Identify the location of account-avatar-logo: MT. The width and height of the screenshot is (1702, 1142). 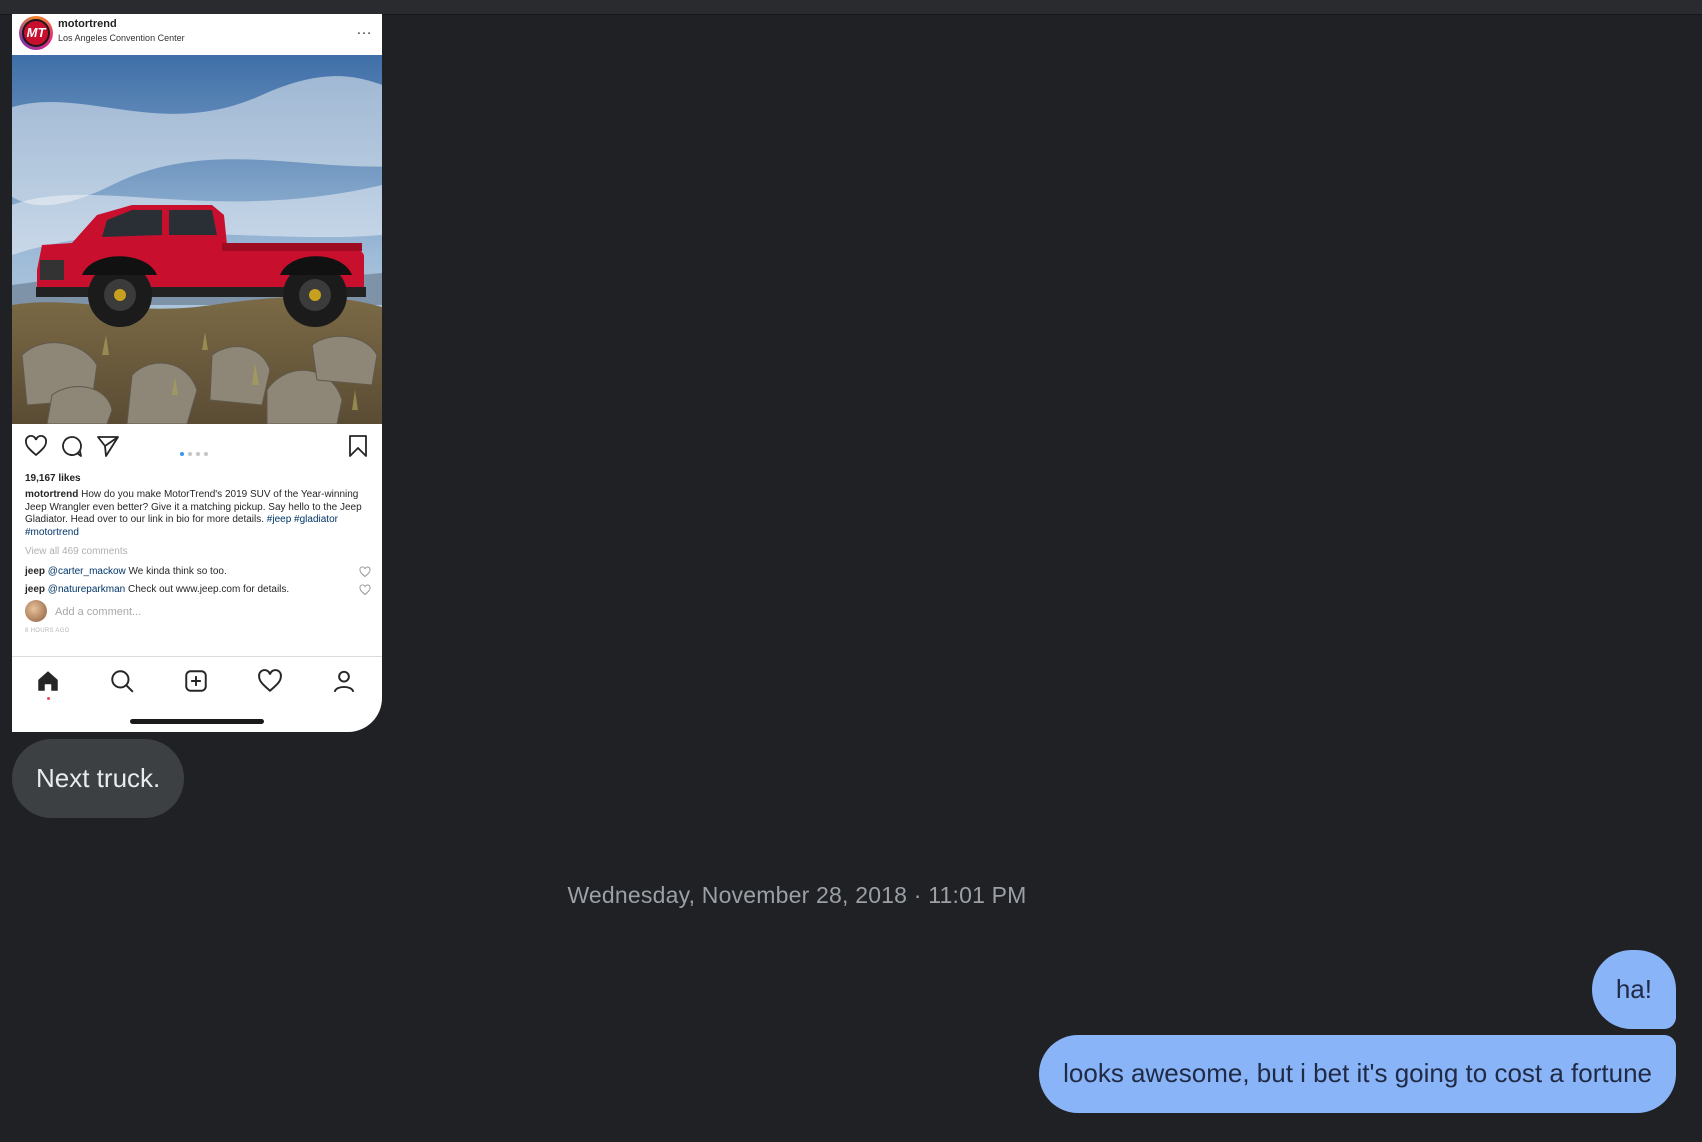
(36, 33).